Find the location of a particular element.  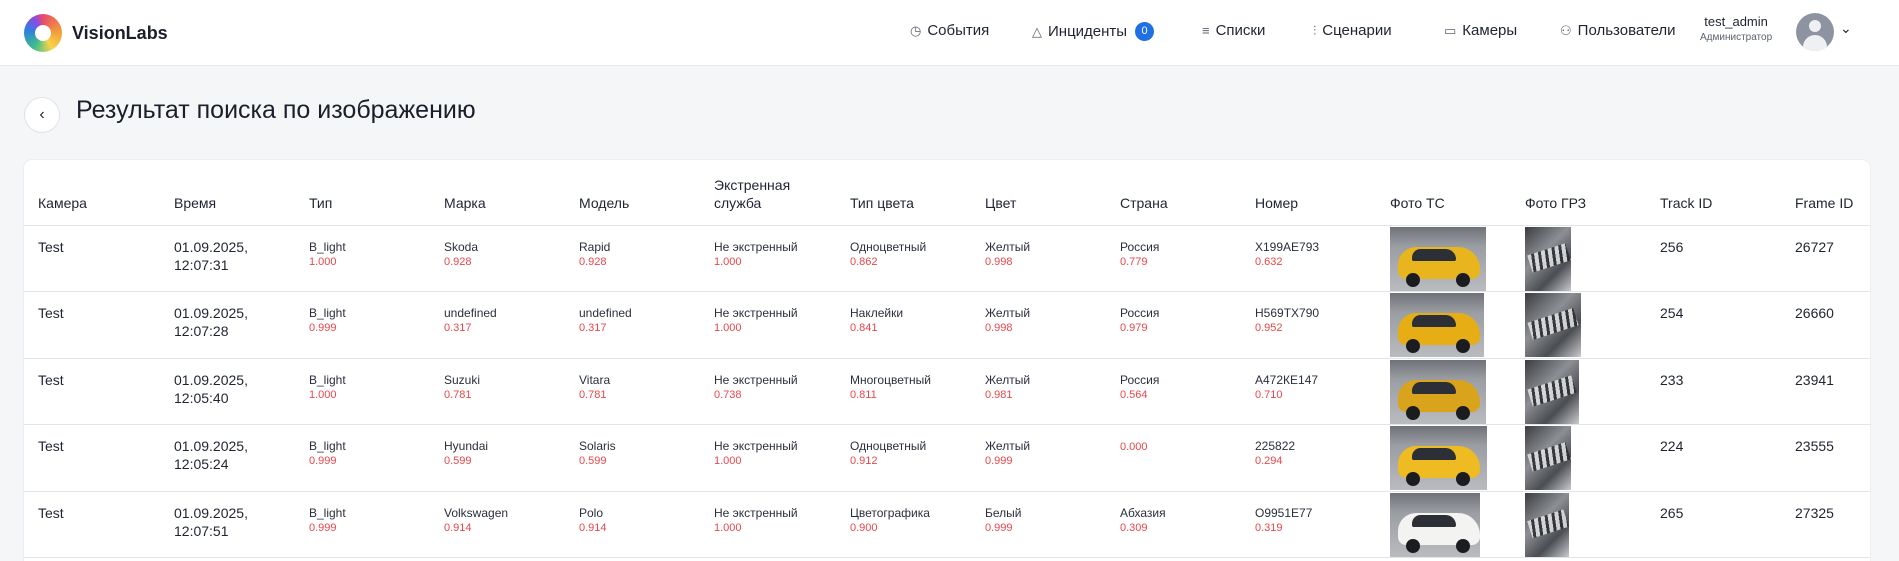

column-header-emergency: Экстренная служба is located at coordinates (764, 194).